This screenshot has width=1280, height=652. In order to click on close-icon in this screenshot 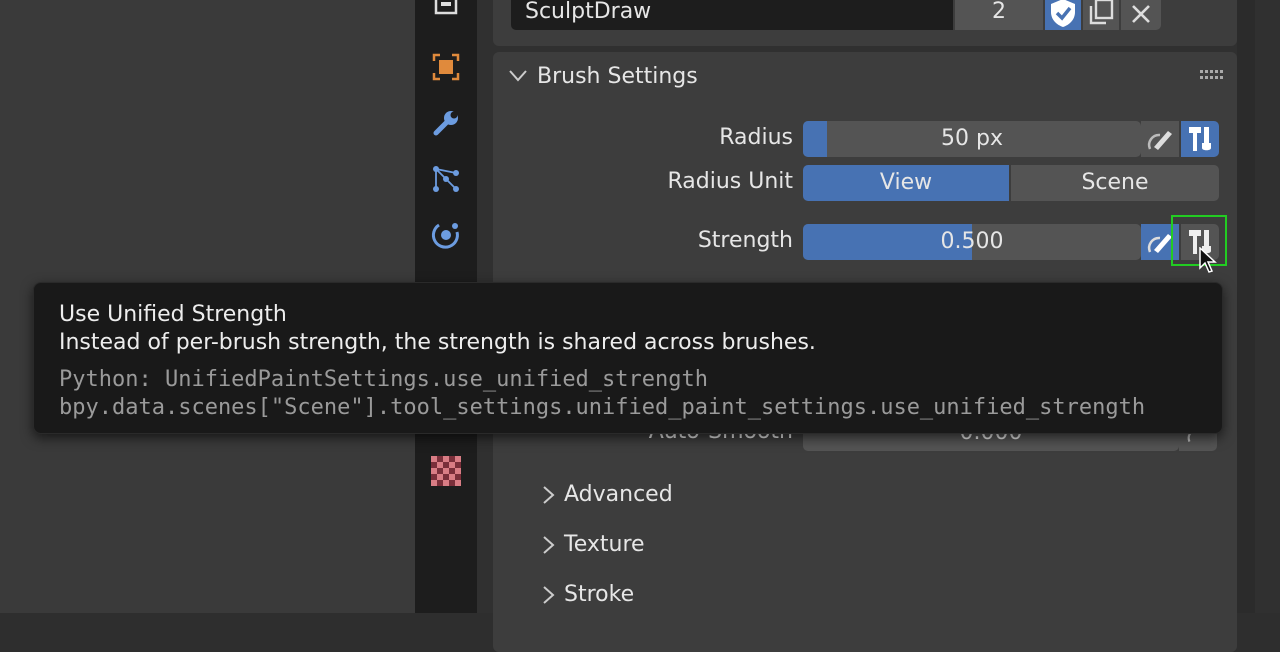, I will do `click(1141, 14)`.